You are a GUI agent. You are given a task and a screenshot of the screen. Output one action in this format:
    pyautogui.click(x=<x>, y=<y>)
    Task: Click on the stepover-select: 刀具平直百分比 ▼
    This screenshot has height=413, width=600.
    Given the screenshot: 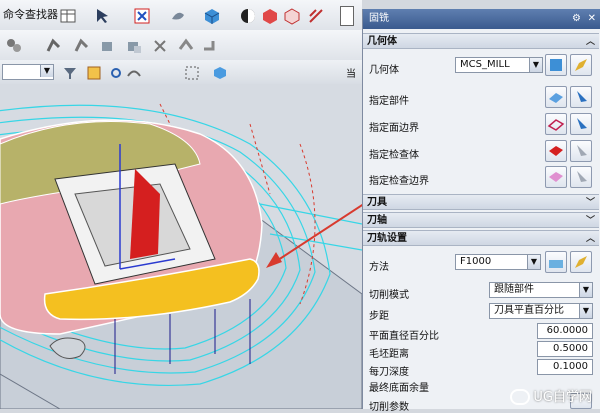 What is the action you would take?
    pyautogui.click(x=541, y=311)
    